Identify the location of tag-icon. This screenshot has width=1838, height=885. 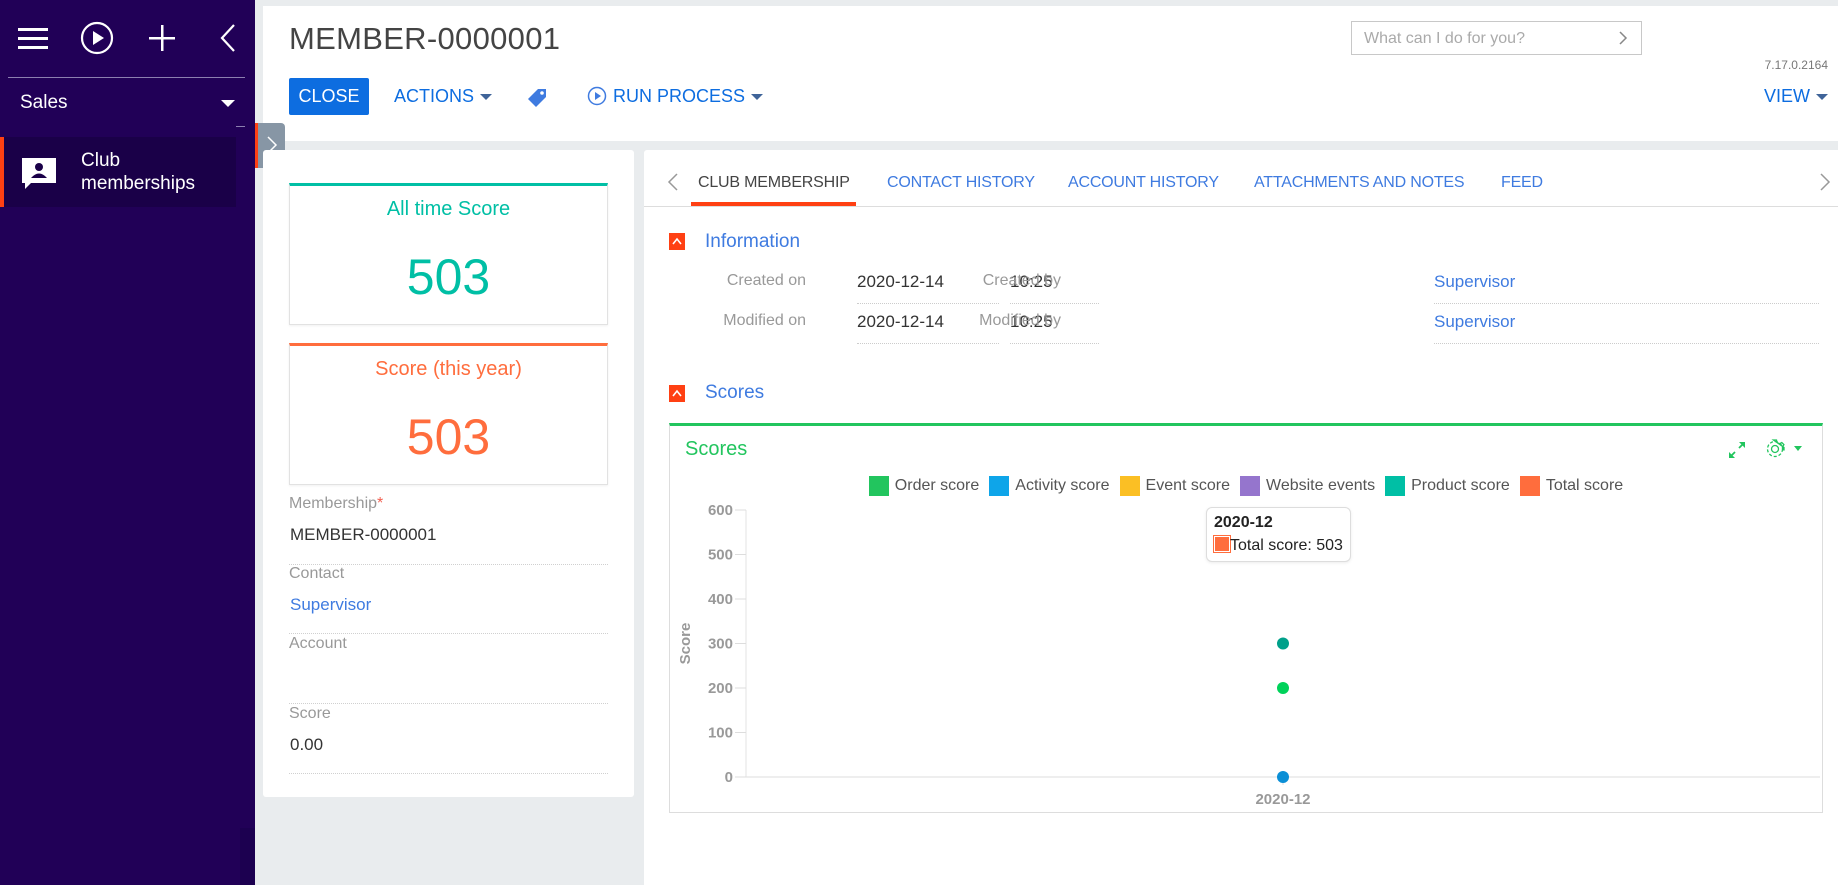
(537, 98).